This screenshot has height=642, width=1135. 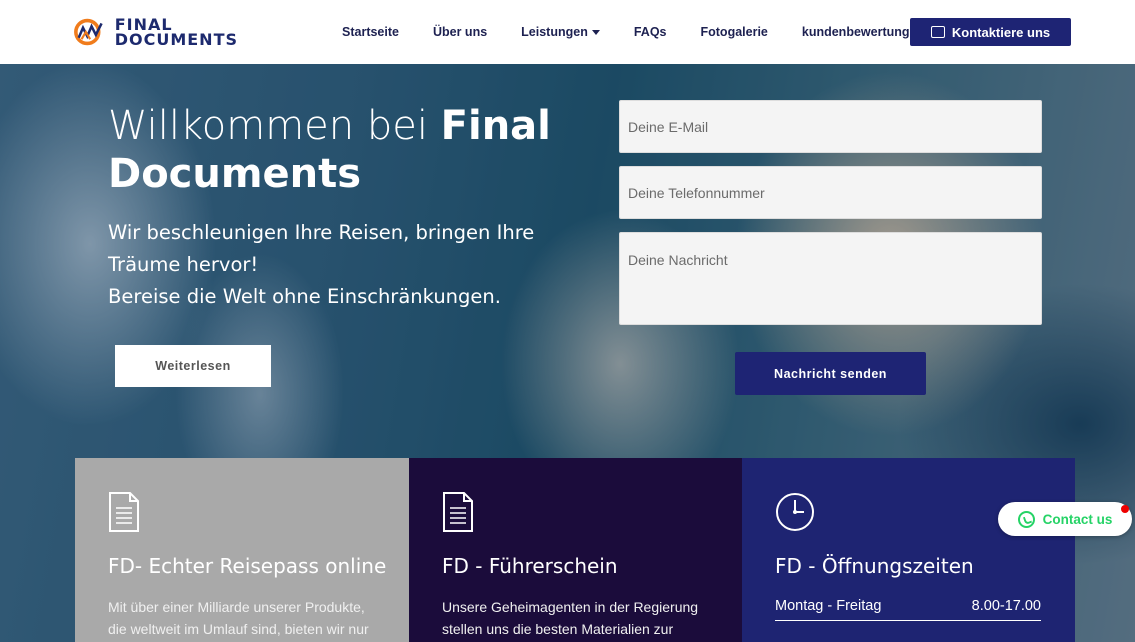 What do you see at coordinates (176, 39) in the screenshot?
I see `logo-line-2: DOCUMENTS` at bounding box center [176, 39].